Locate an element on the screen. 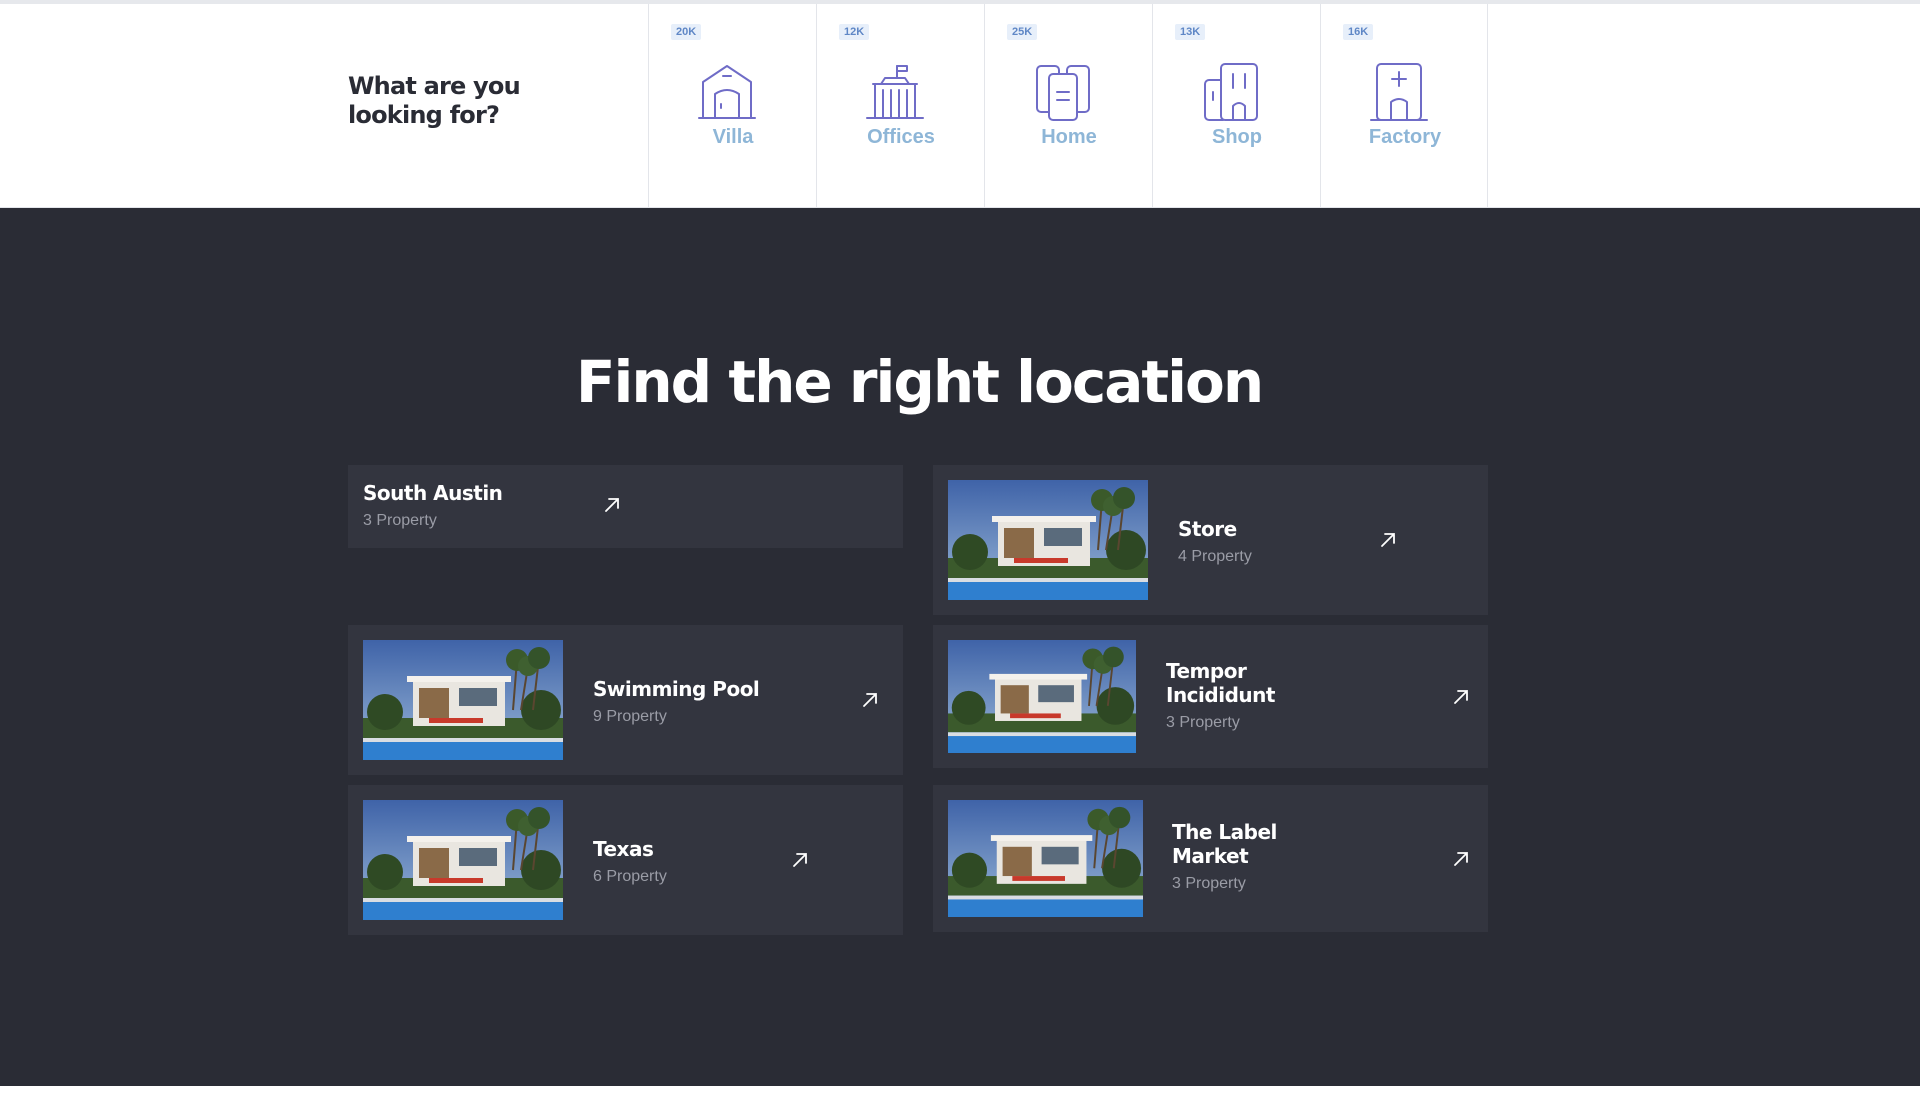 Image resolution: width=1920 pixels, height=1110 pixels. location-name: Texas is located at coordinates (623, 849).